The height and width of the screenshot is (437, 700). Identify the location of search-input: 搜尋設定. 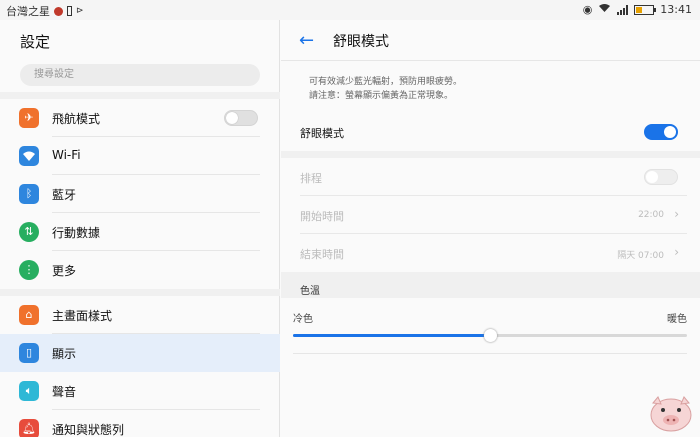
(140, 75).